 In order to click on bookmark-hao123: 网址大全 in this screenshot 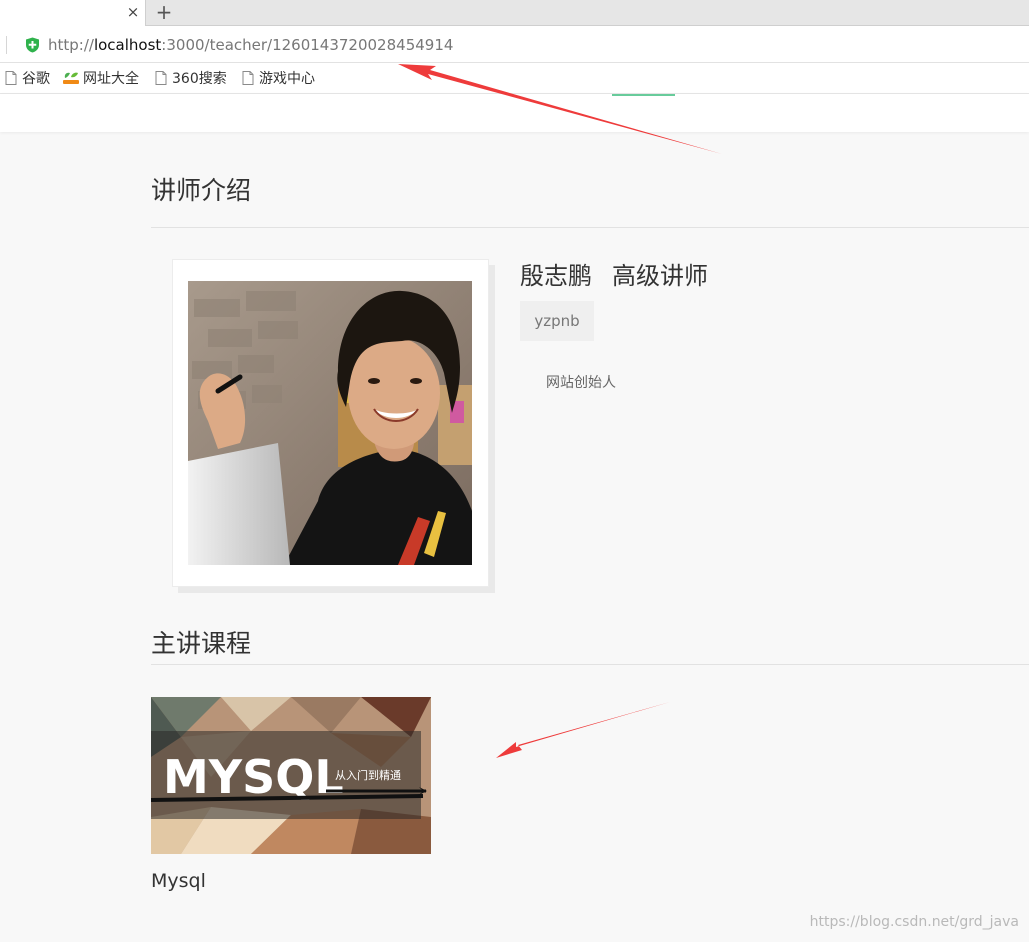, I will do `click(100, 78)`.